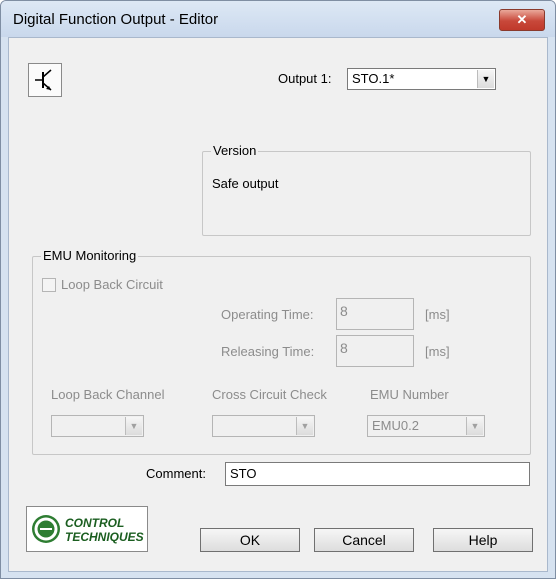  What do you see at coordinates (375, 351) in the screenshot?
I see `releasing-time-input: 8` at bounding box center [375, 351].